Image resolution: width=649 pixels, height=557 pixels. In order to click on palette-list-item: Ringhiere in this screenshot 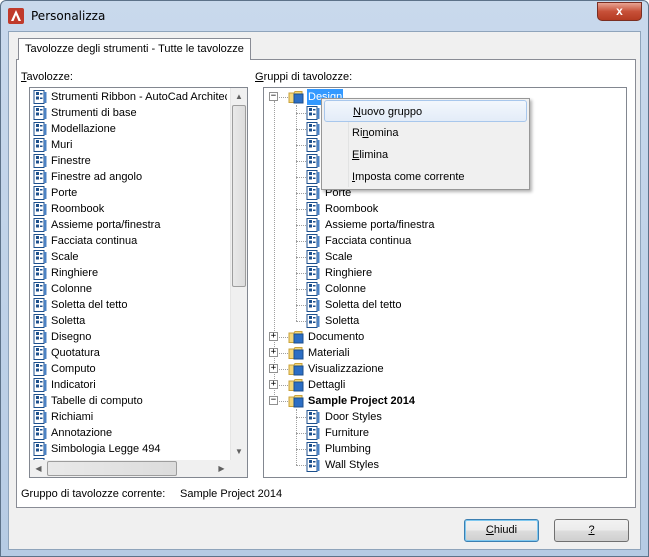, I will do `click(139, 273)`.